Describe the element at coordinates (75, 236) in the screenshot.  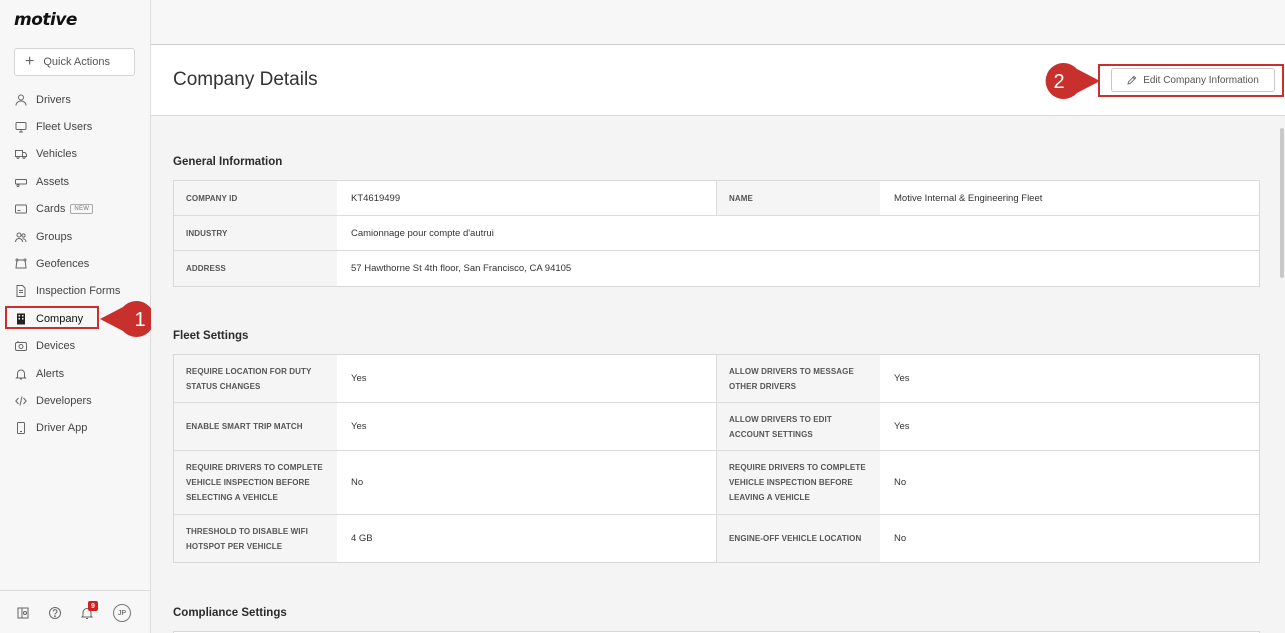
I see `sidebar-item-groups: Groups` at that location.